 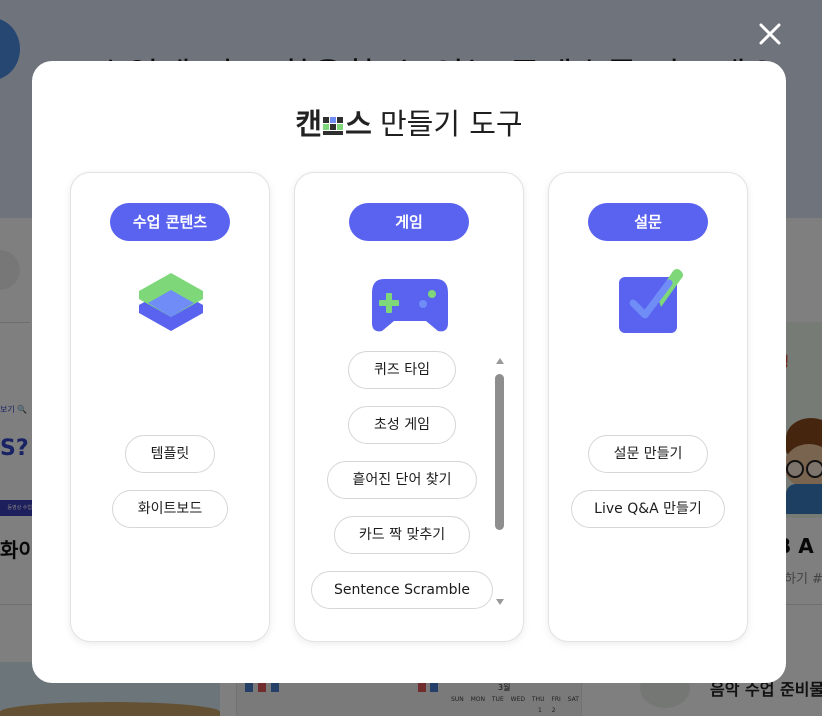 What do you see at coordinates (402, 425) in the screenshot?
I see `initial-sound-game-button: 초성 게임` at bounding box center [402, 425].